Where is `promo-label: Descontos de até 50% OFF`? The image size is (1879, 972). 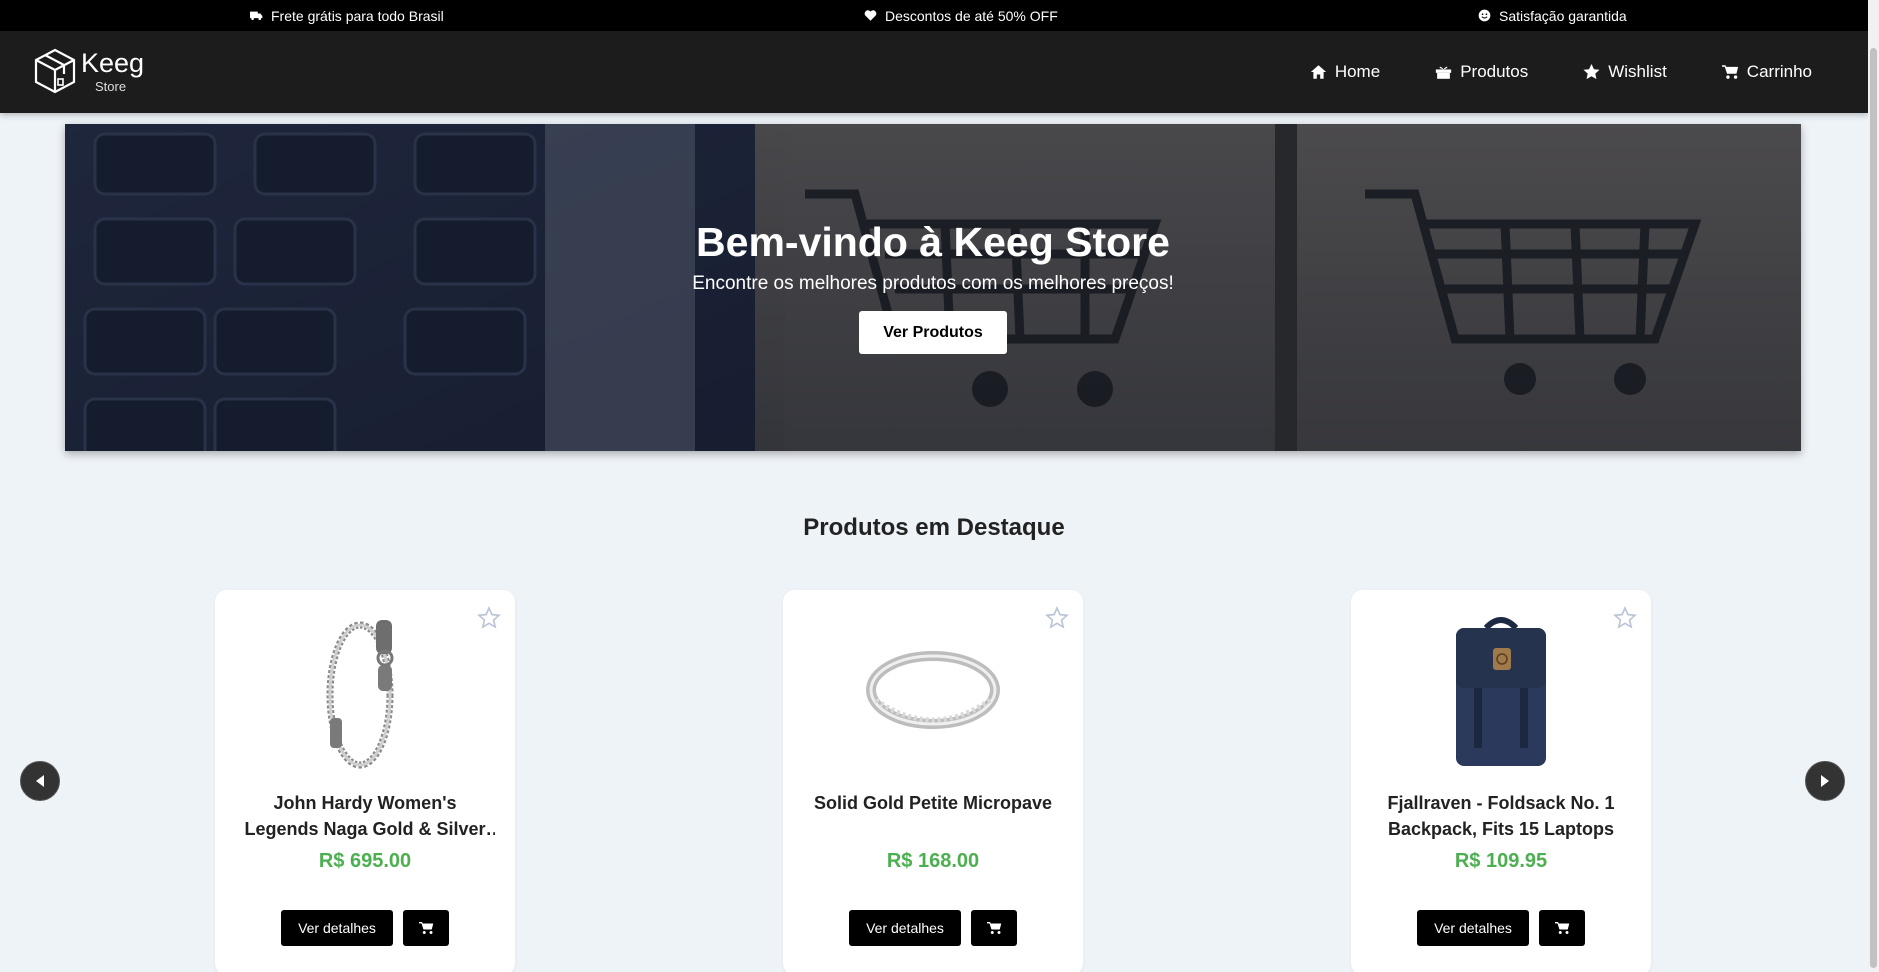
promo-label: Descontos de até 50% OFF is located at coordinates (971, 15).